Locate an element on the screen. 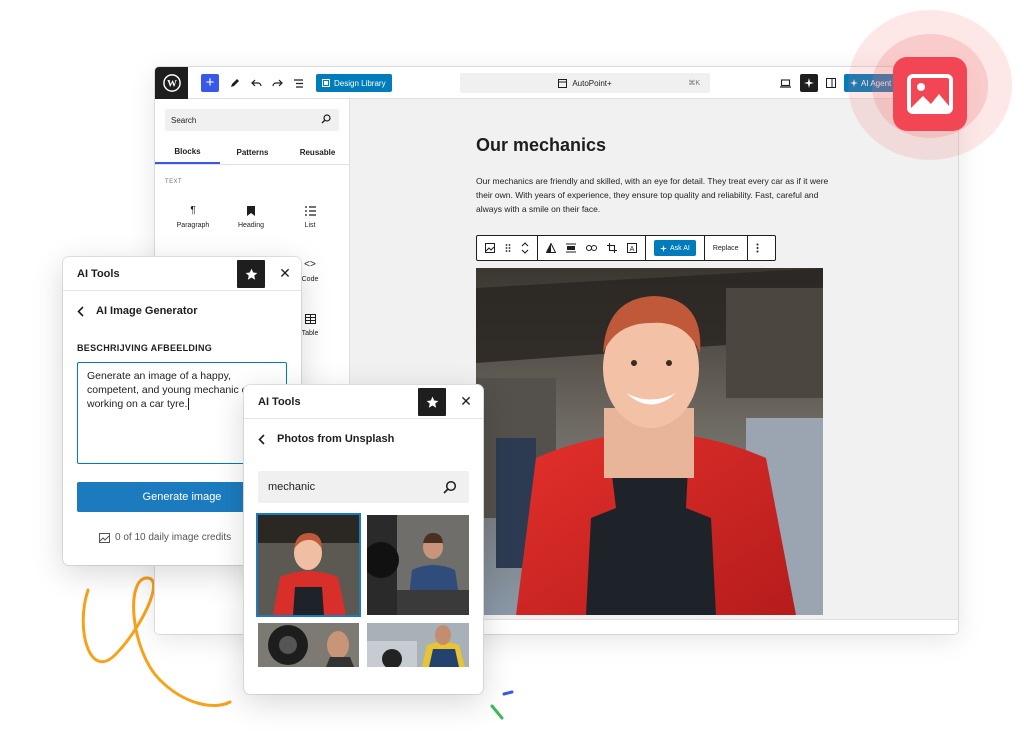  design-library-button: Design Library is located at coordinates (354, 83).